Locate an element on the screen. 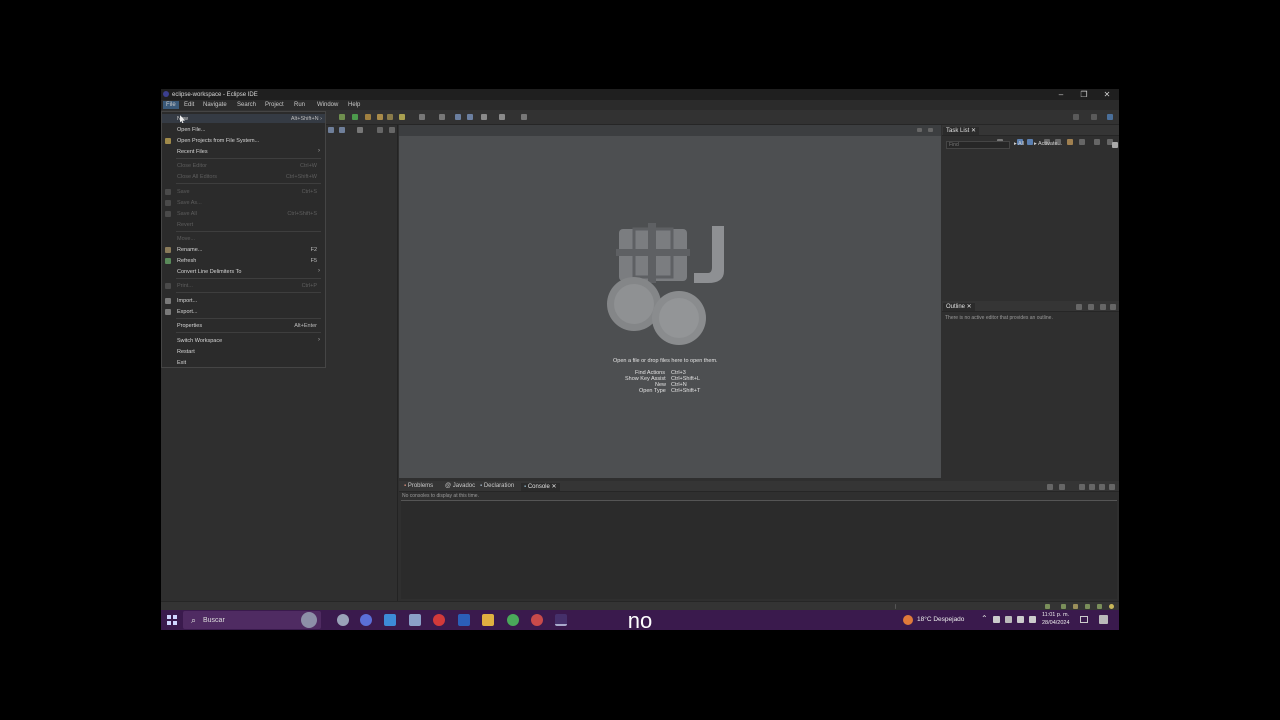 The width and height of the screenshot is (1280, 720). minimize-view-icon is located at coordinates (380, 130).